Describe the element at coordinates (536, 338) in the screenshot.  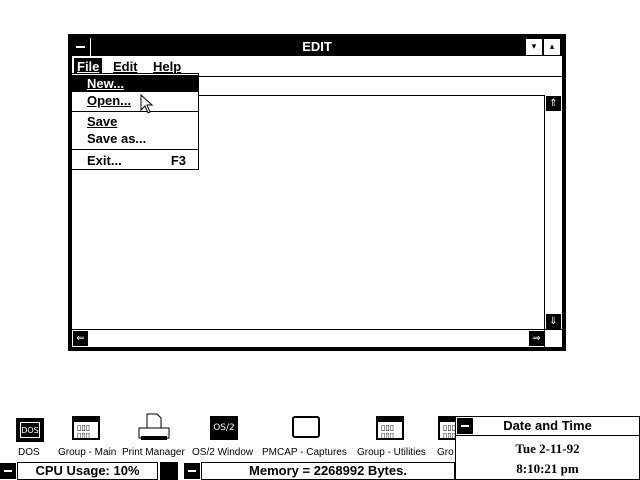
I see `scroll-right-icon: ⇒` at that location.